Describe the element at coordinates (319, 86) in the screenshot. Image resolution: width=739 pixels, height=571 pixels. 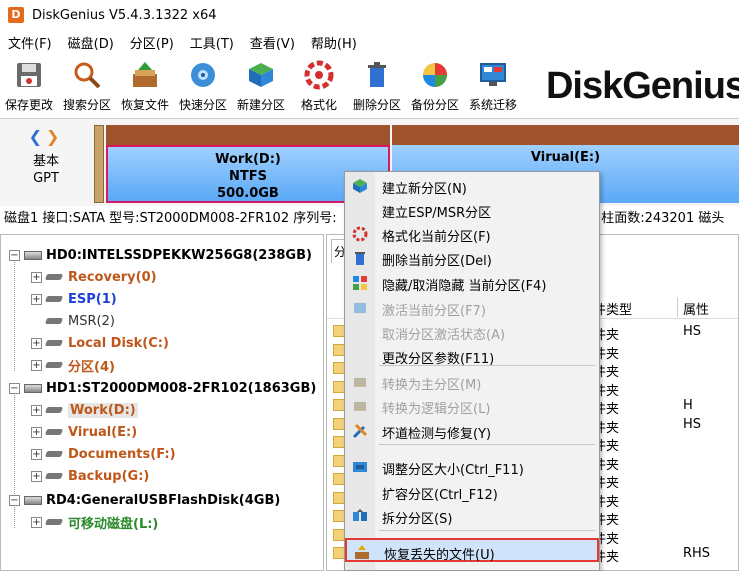
I see `format-button: 格式化` at that location.